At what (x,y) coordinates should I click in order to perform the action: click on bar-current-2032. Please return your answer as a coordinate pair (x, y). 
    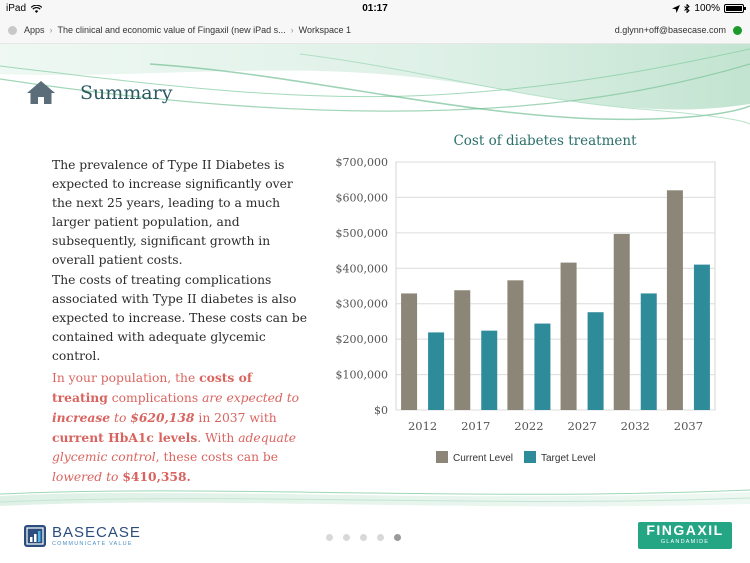
    Looking at the image, I should click on (621, 321).